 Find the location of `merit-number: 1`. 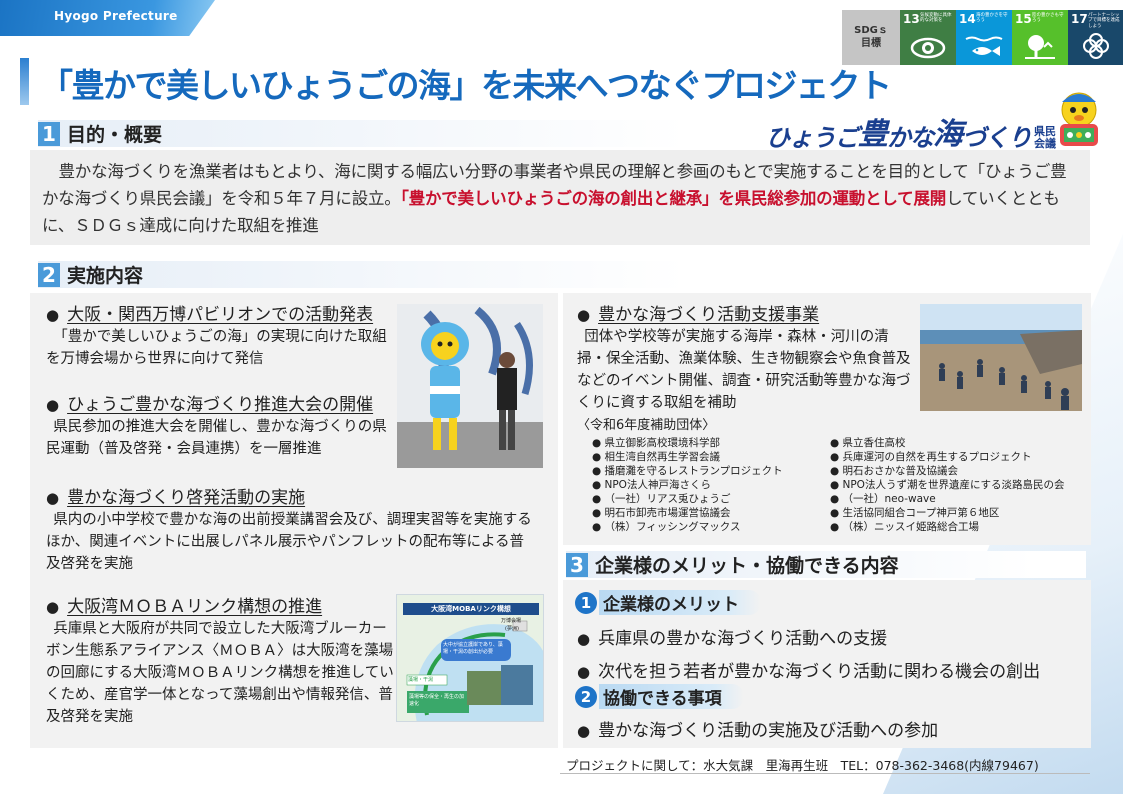

merit-number: 1 is located at coordinates (586, 602).